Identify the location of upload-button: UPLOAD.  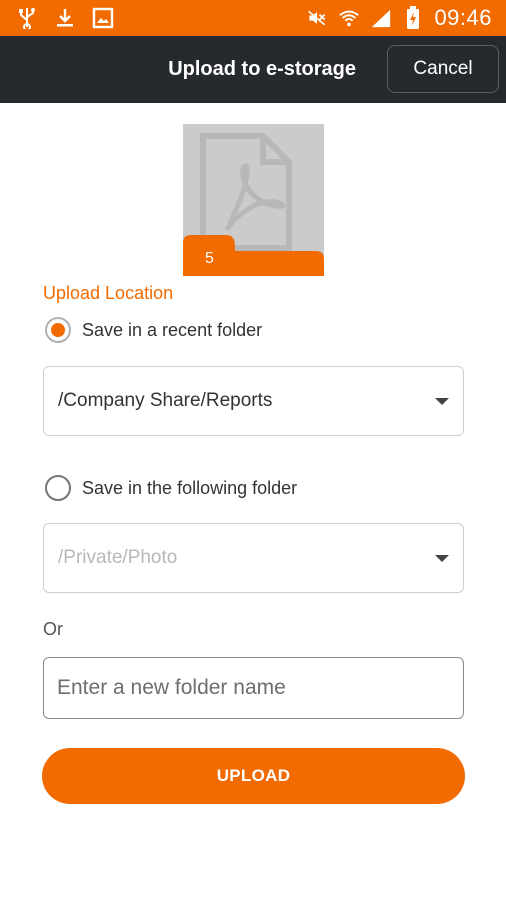
(253, 776).